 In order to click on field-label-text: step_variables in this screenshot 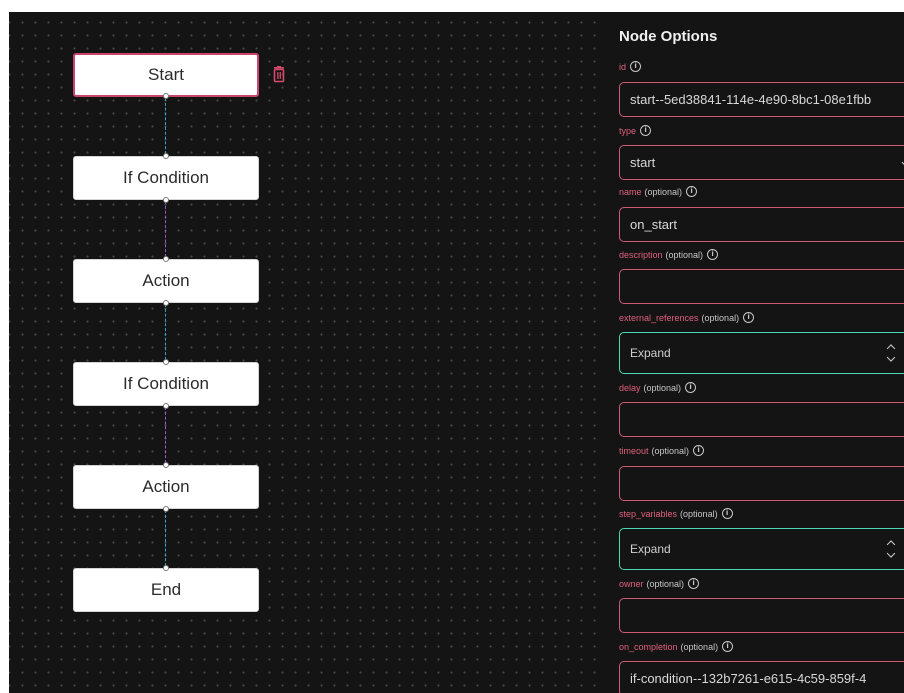, I will do `click(648, 513)`.